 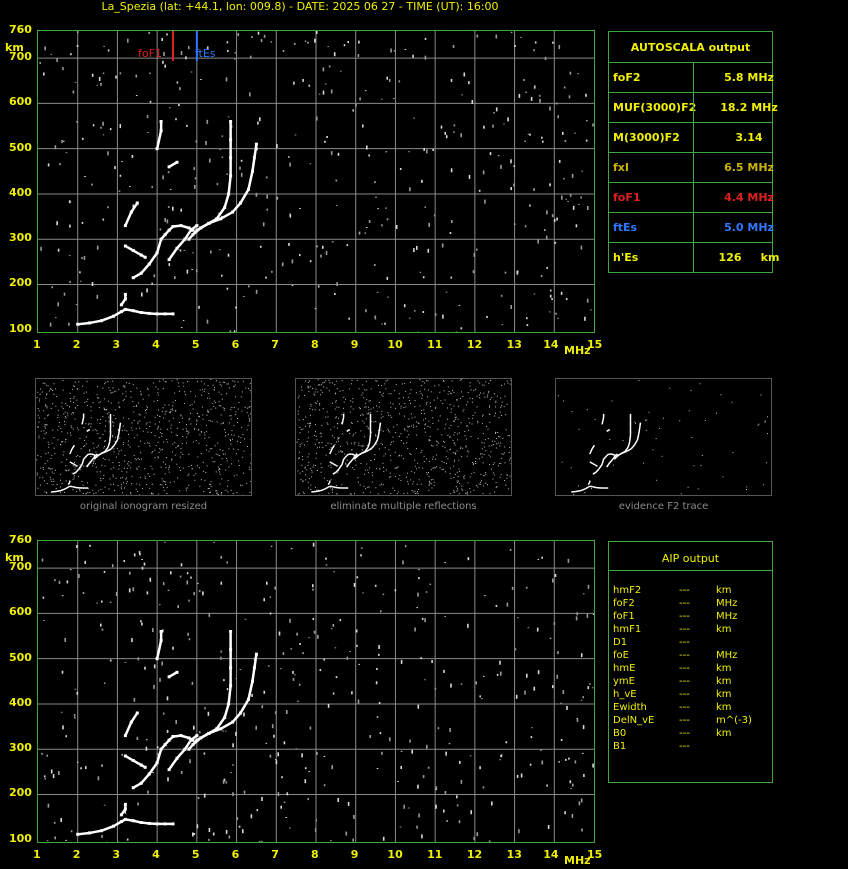 What do you see at coordinates (143, 506) in the screenshot?
I see `thumbnail-caption: original ionogram resized` at bounding box center [143, 506].